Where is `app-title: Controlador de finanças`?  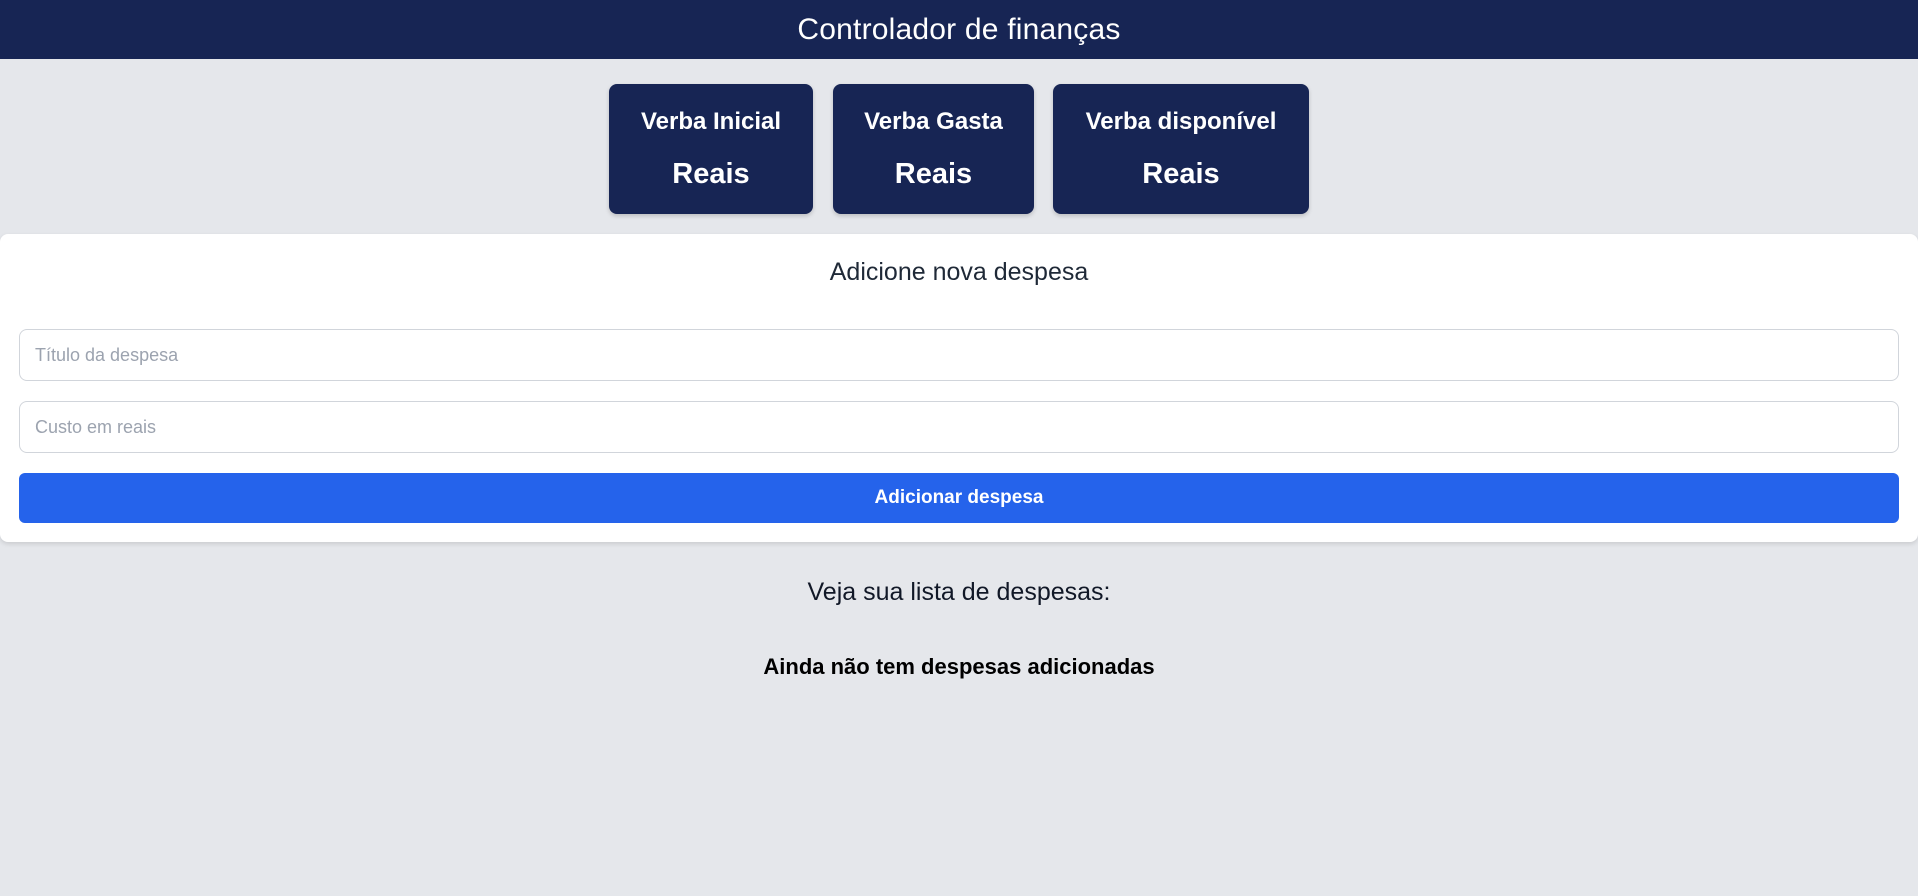
app-title: Controlador de finanças is located at coordinates (959, 29).